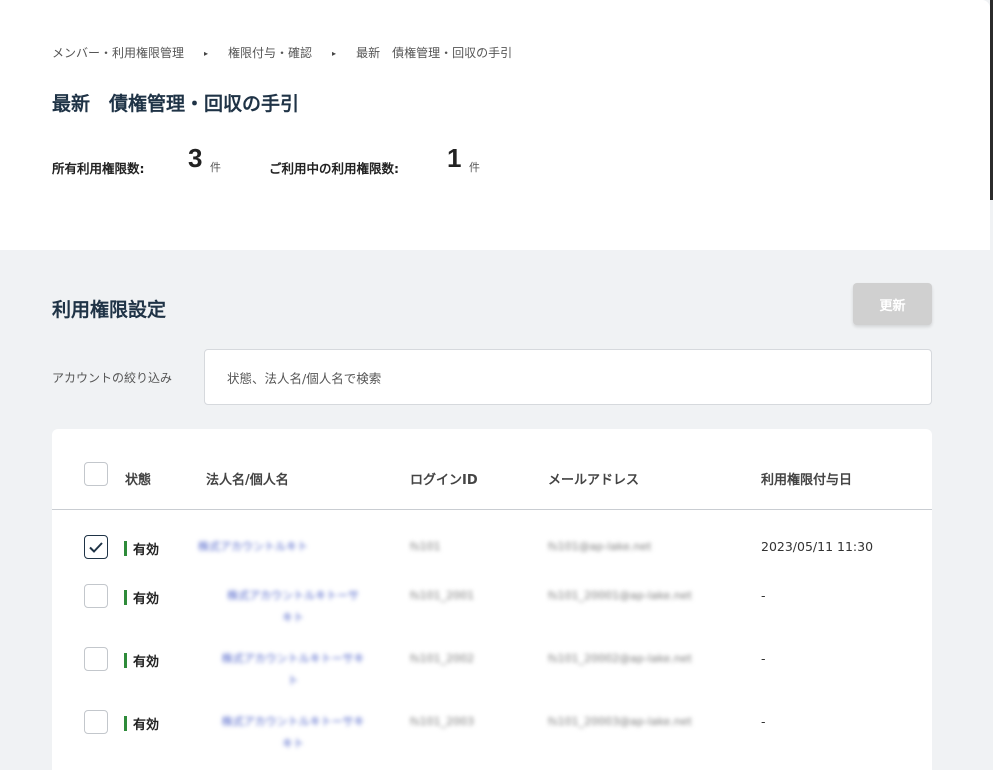 This screenshot has width=993, height=770. Describe the element at coordinates (593, 478) in the screenshot. I see `column-header-email: メールアドレス` at that location.